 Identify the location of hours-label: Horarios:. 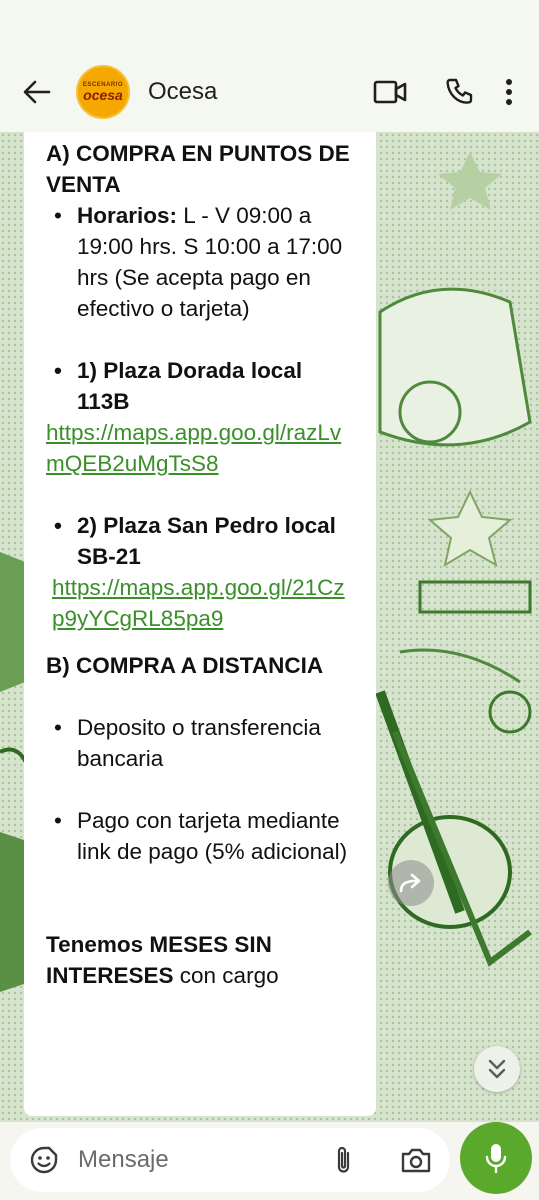
(127, 215).